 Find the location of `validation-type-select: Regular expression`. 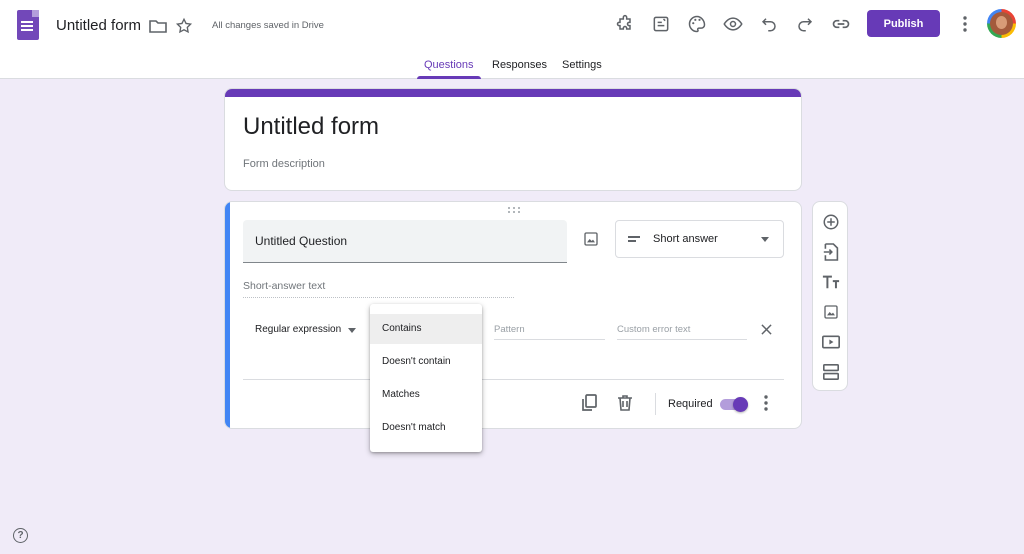

validation-type-select: Regular expression is located at coordinates (298, 329).